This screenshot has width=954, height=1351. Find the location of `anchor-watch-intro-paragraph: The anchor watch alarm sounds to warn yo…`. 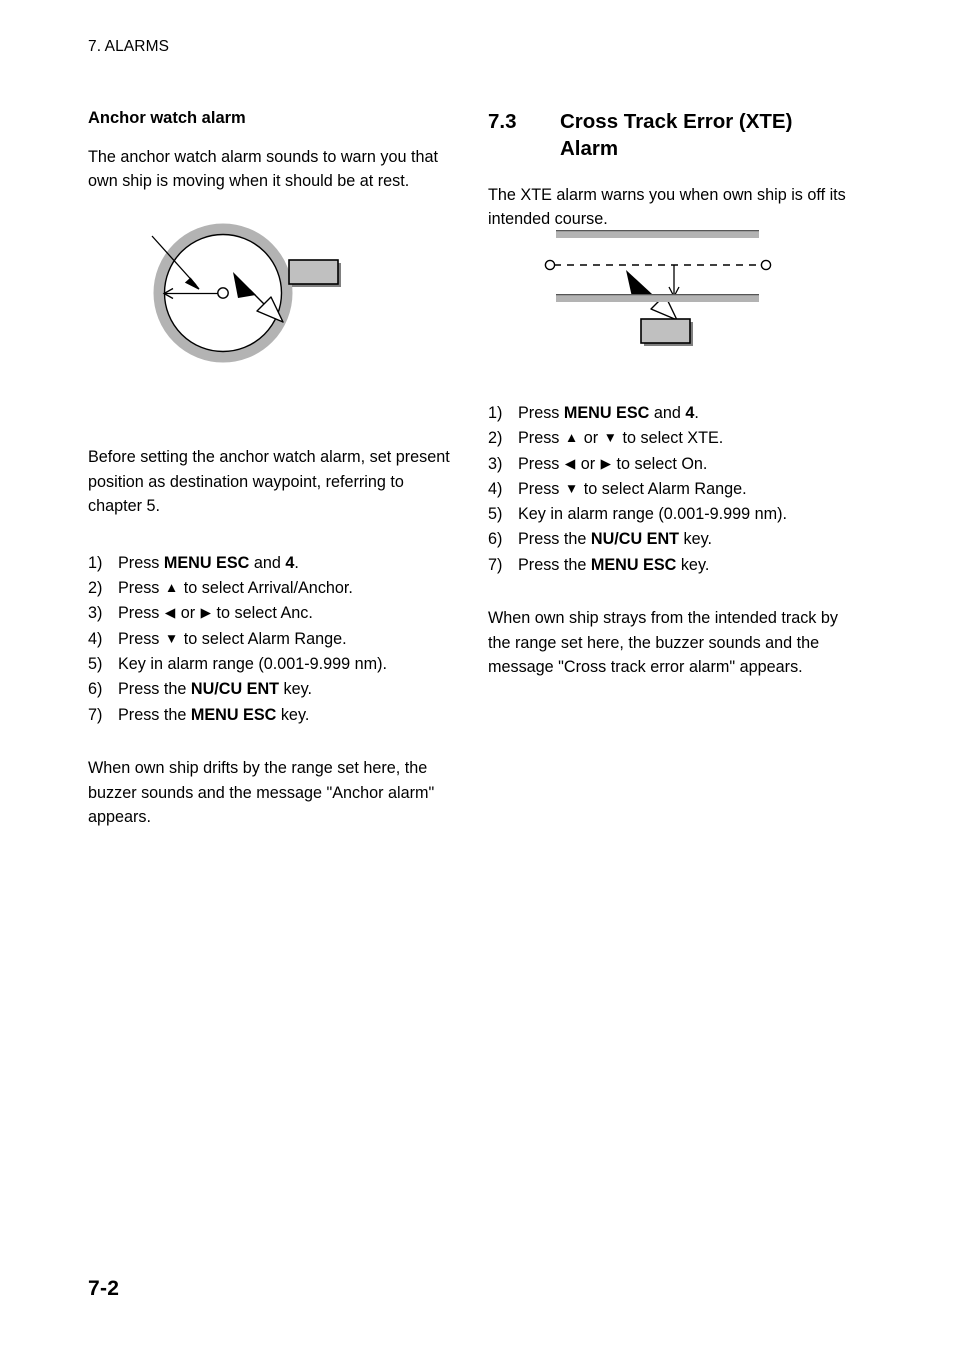

anchor-watch-intro-paragraph: The anchor watch alarm sounds to warn yo… is located at coordinates (263, 169).